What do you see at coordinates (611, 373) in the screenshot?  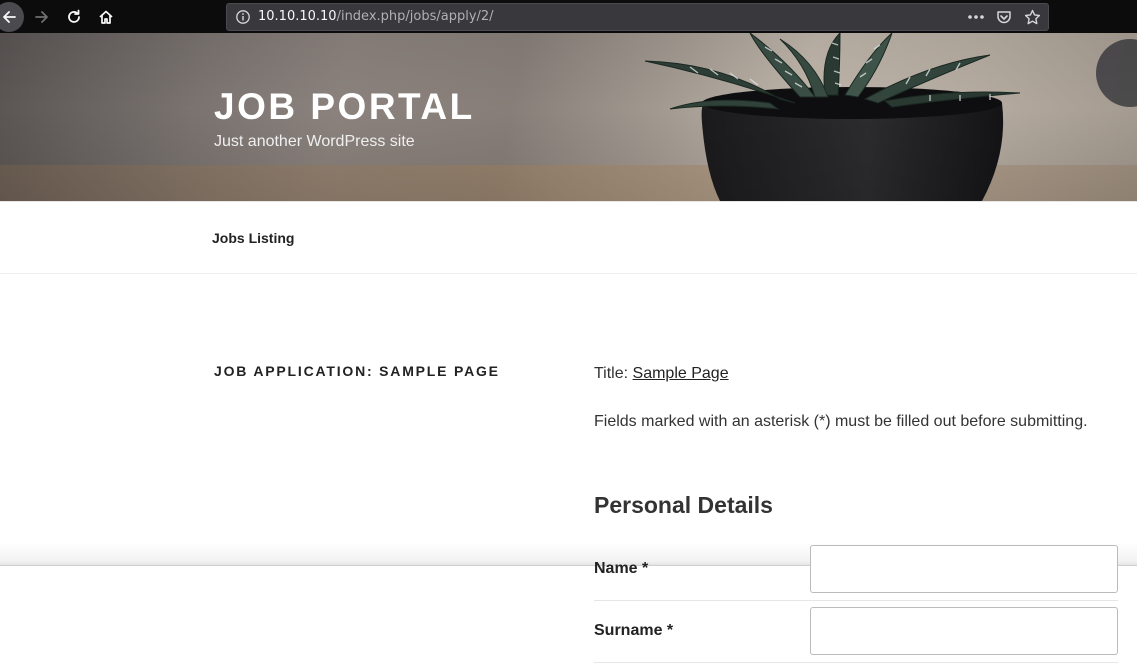 I see `job-title-prefix: Title:` at bounding box center [611, 373].